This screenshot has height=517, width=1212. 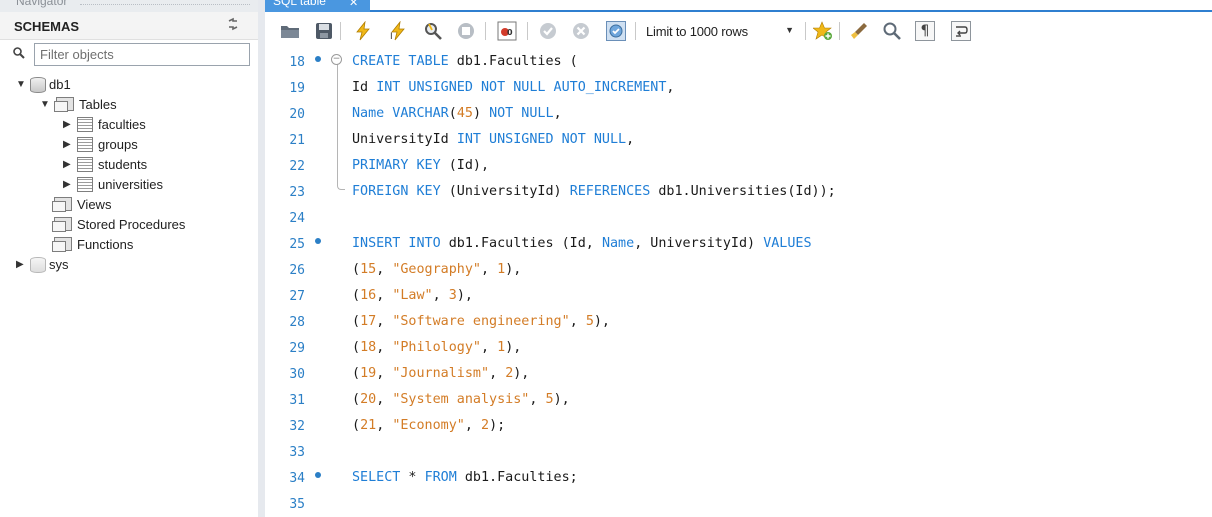 I want to click on sql-keyword: PRIMARY KEY, so click(x=396, y=165).